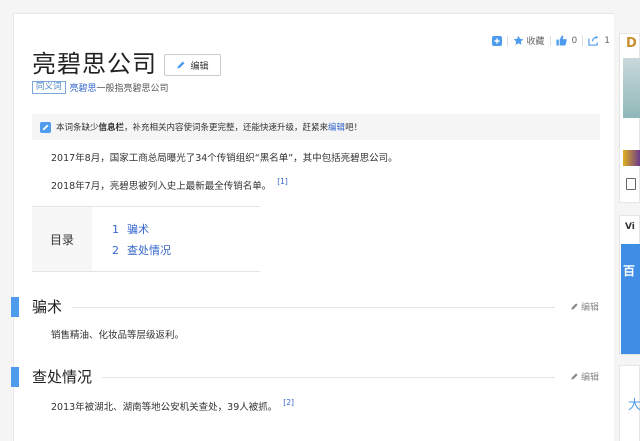 This screenshot has height=441, width=640. I want to click on sidebar-card: D, so click(629, 118).